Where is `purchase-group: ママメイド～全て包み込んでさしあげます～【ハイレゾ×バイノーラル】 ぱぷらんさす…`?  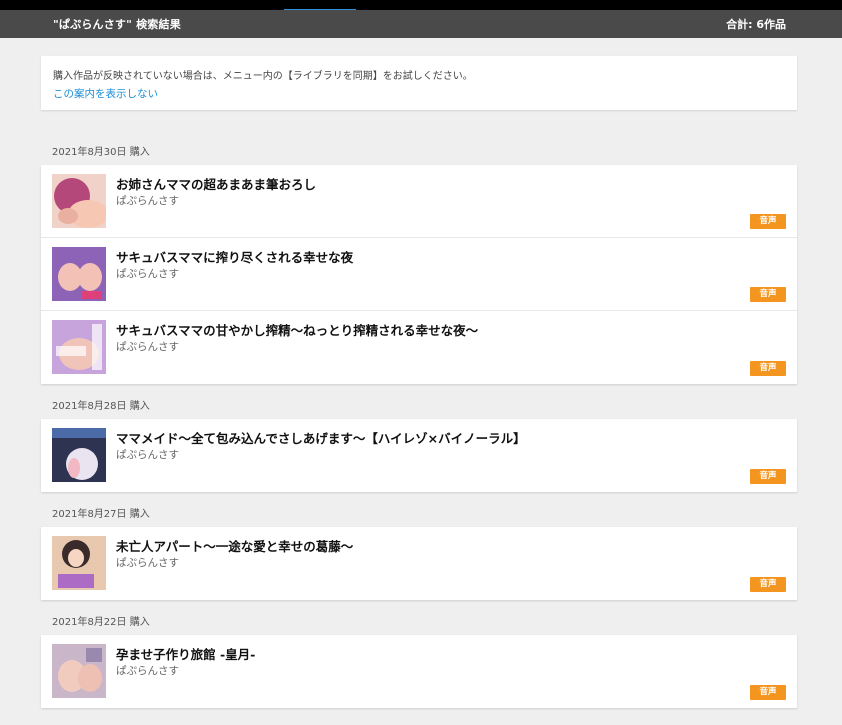 purchase-group: ママメイド～全て包み込んでさしあげます～【ハイレゾ×バイノーラル】 ぱぷらんさす… is located at coordinates (419, 455).